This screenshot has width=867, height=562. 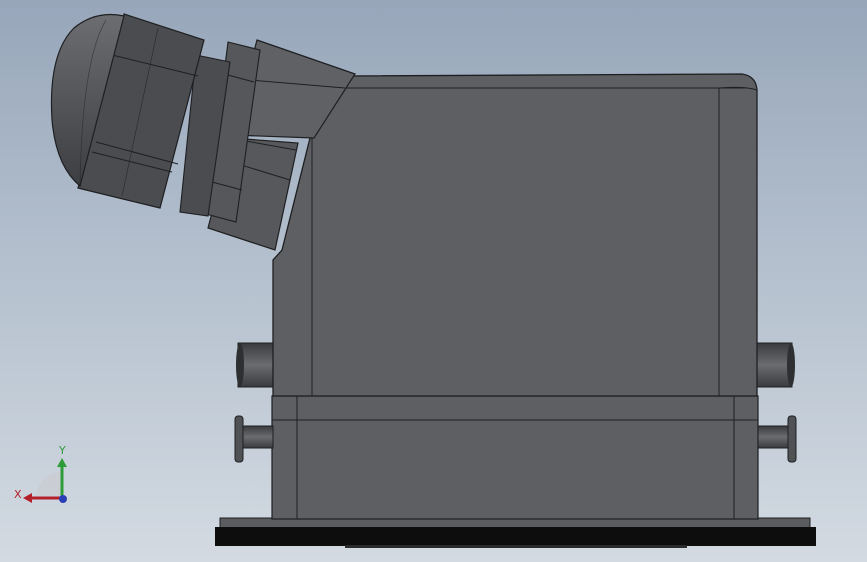 I want to click on base-plate, so click(x=515, y=532).